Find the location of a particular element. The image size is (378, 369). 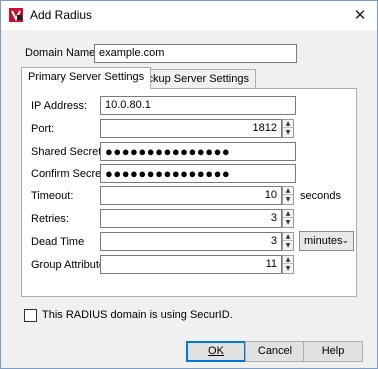

cancel-button: Cancel is located at coordinates (275, 351).